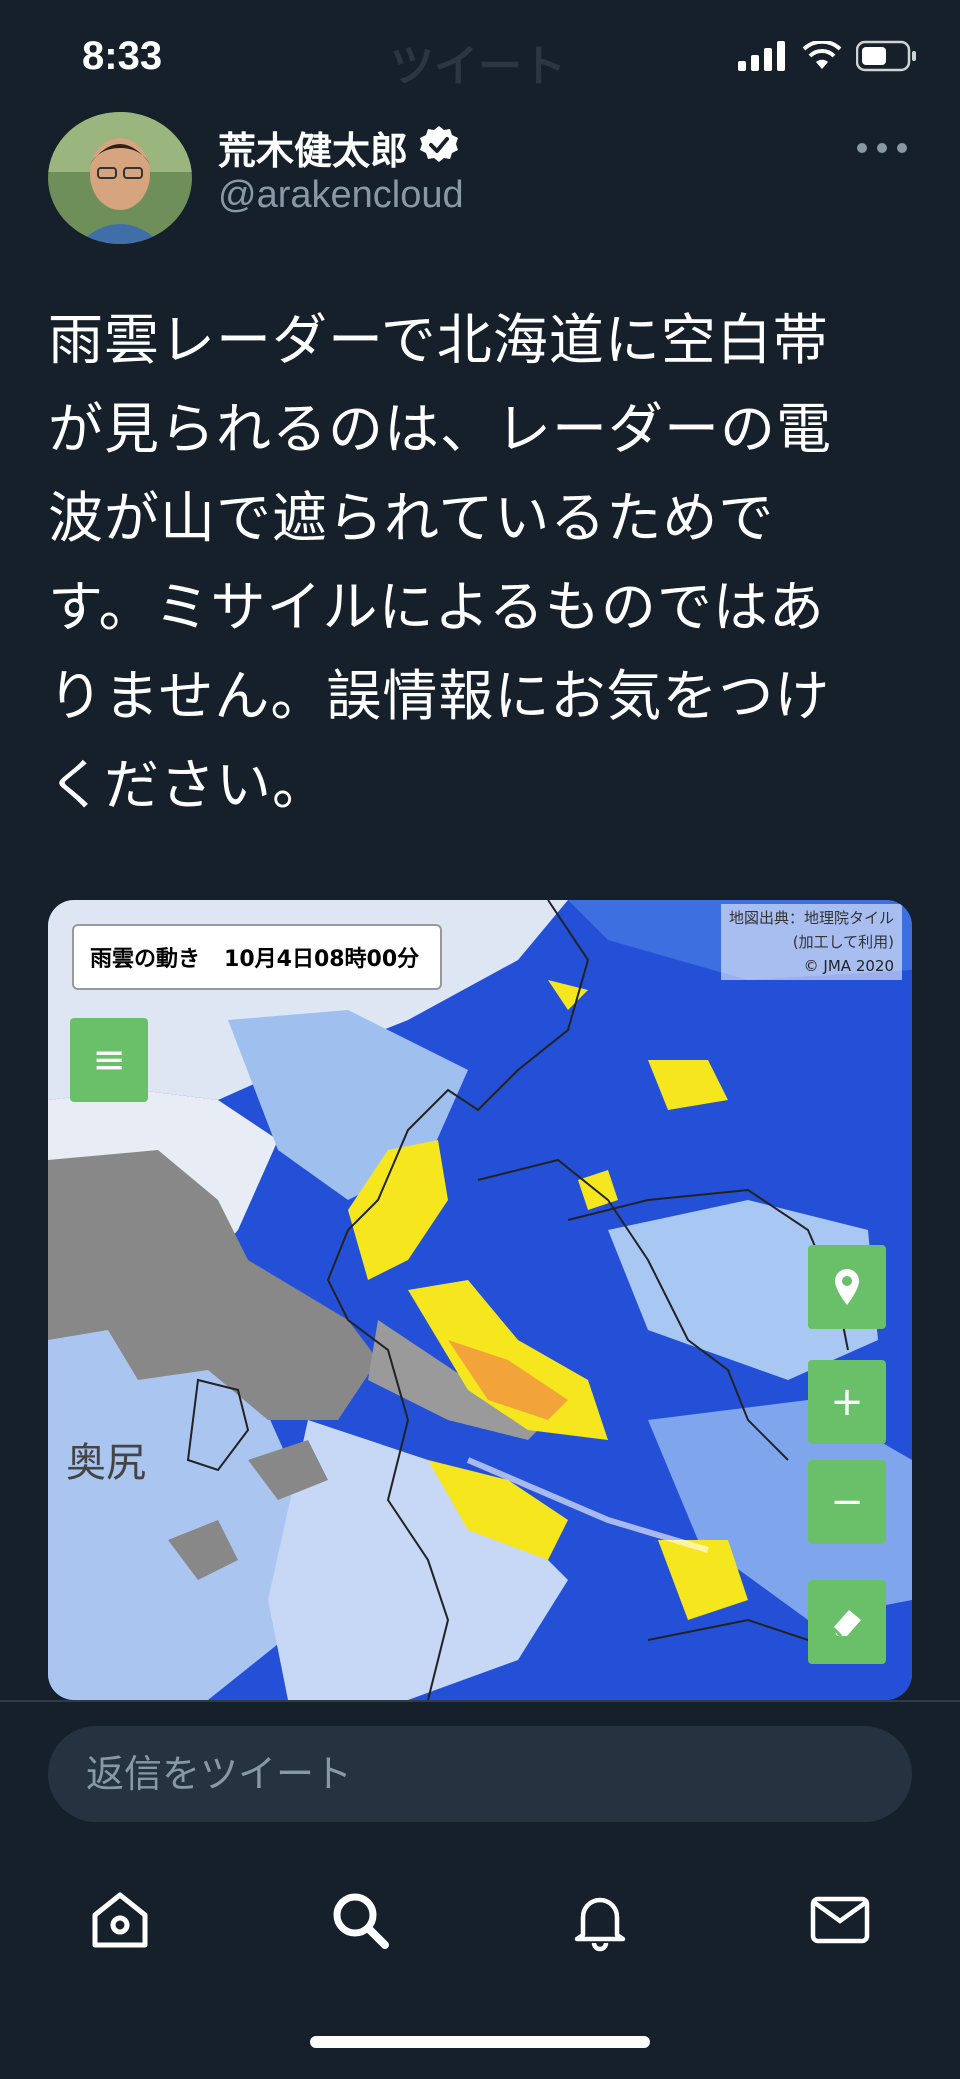  Describe the element at coordinates (439, 696) in the screenshot. I see `tweet-line: りません。誤情報にお気をつけ` at that location.